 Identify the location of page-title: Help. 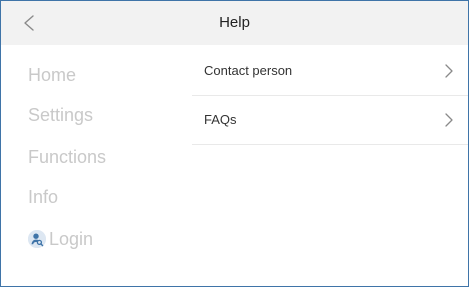
(234, 22).